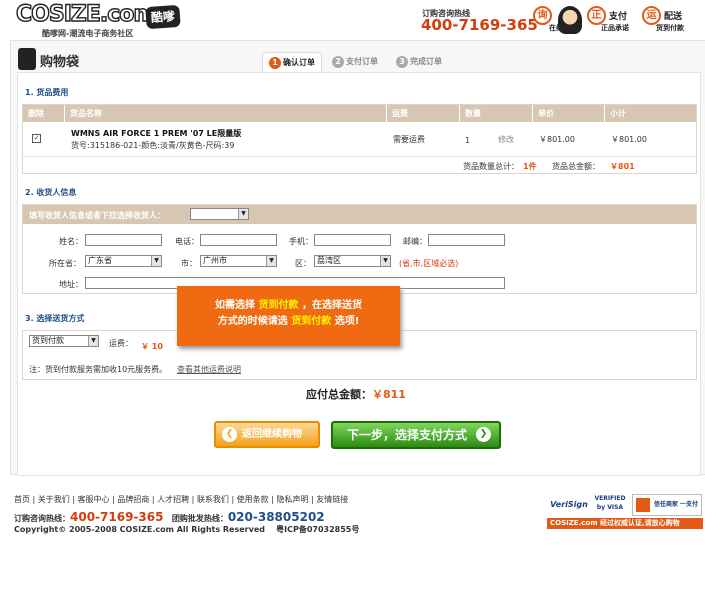  Describe the element at coordinates (71, 241) in the screenshot. I see `name-label: 姓名：` at that location.